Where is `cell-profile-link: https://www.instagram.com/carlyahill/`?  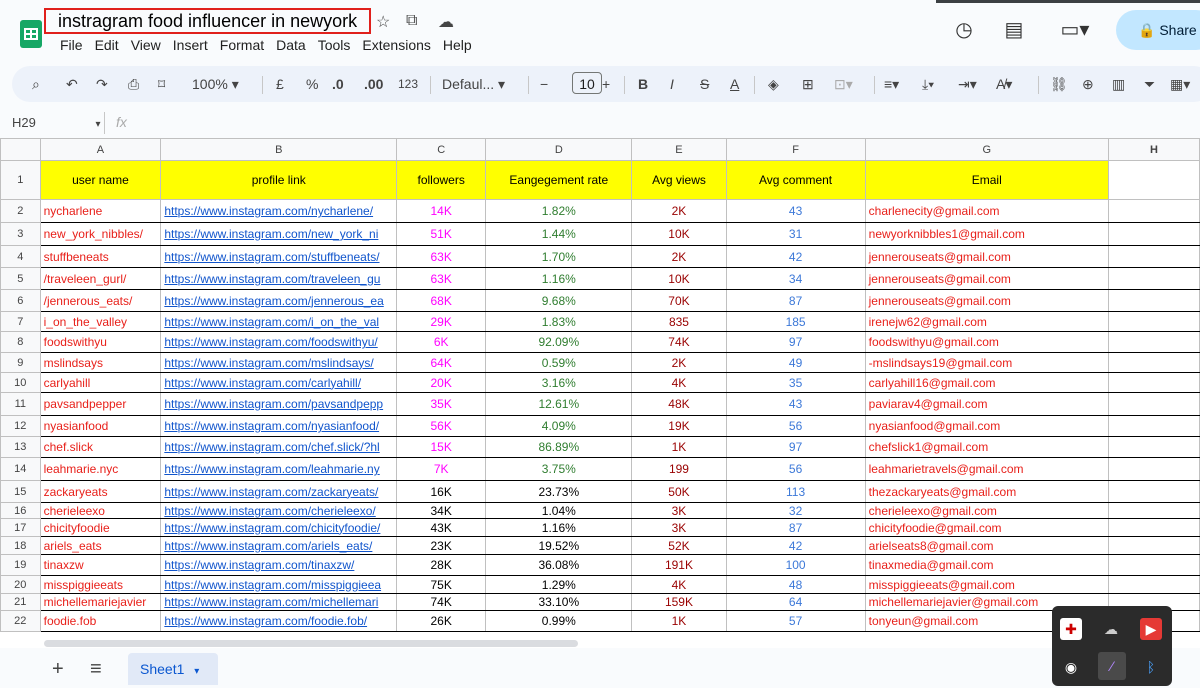
cell-profile-link: https://www.instagram.com/carlyahill/ is located at coordinates (279, 382).